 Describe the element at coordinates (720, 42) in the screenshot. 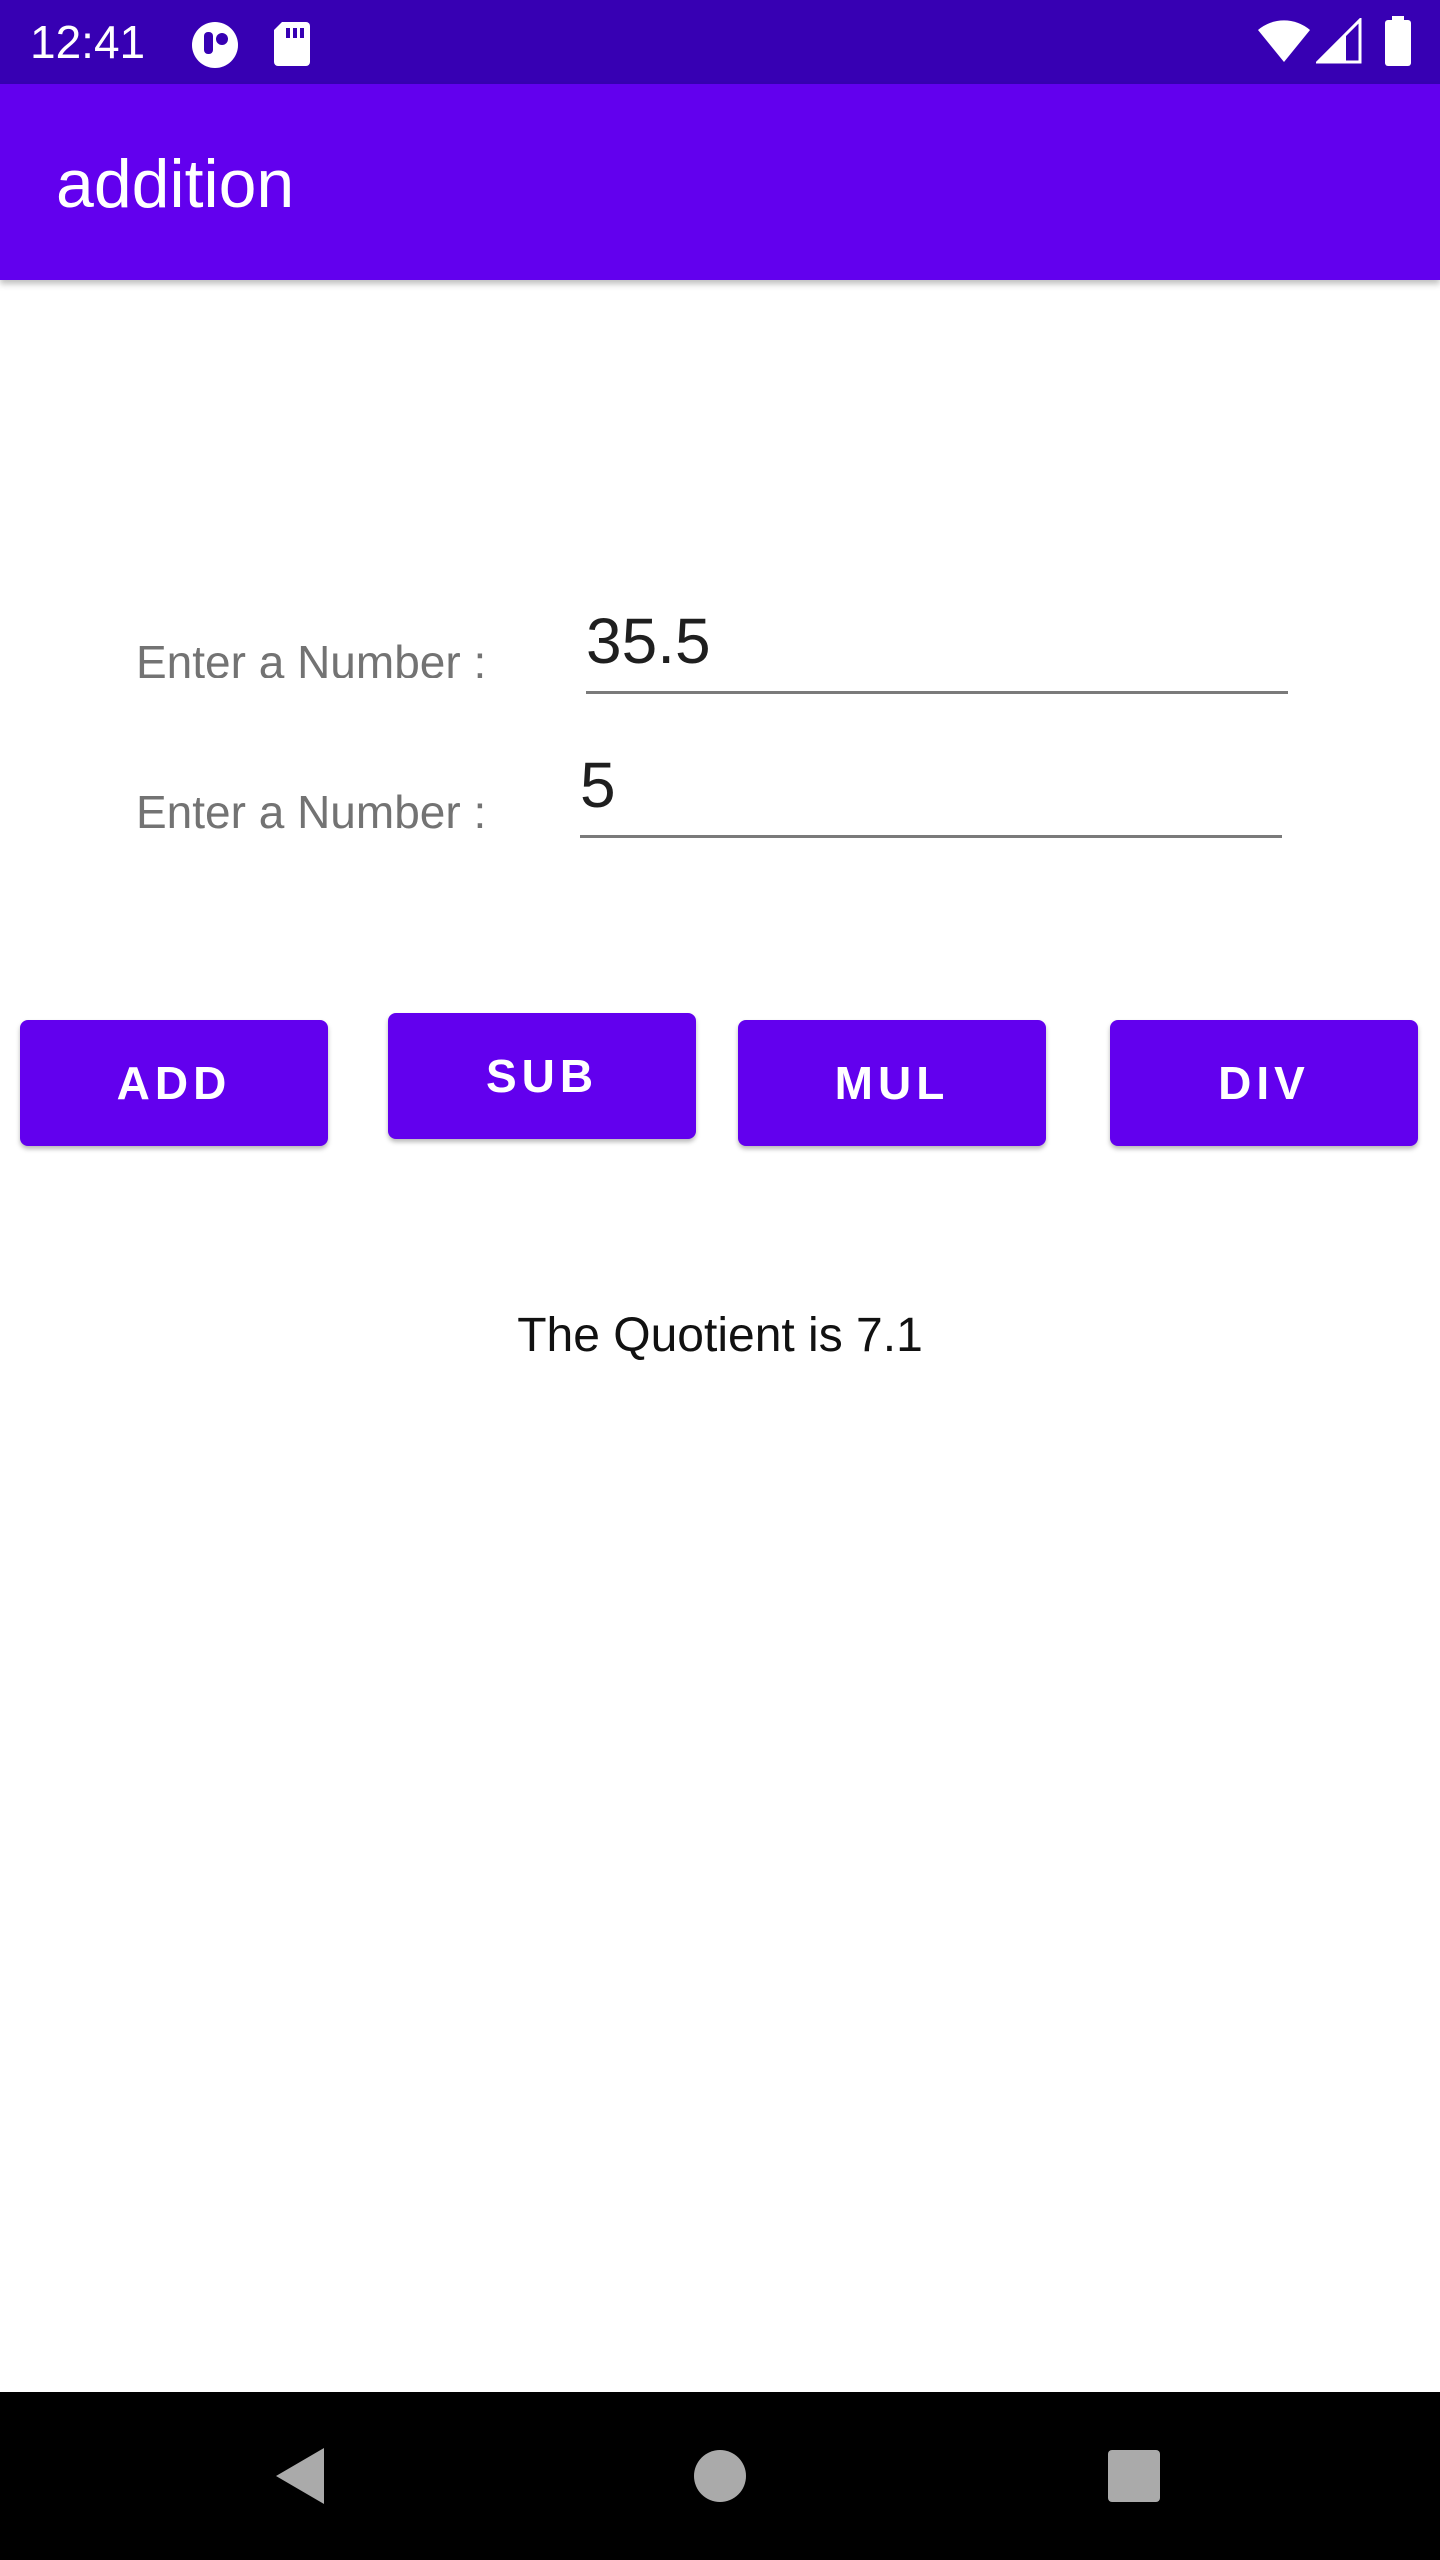

I see `status-bar: 12:41` at that location.